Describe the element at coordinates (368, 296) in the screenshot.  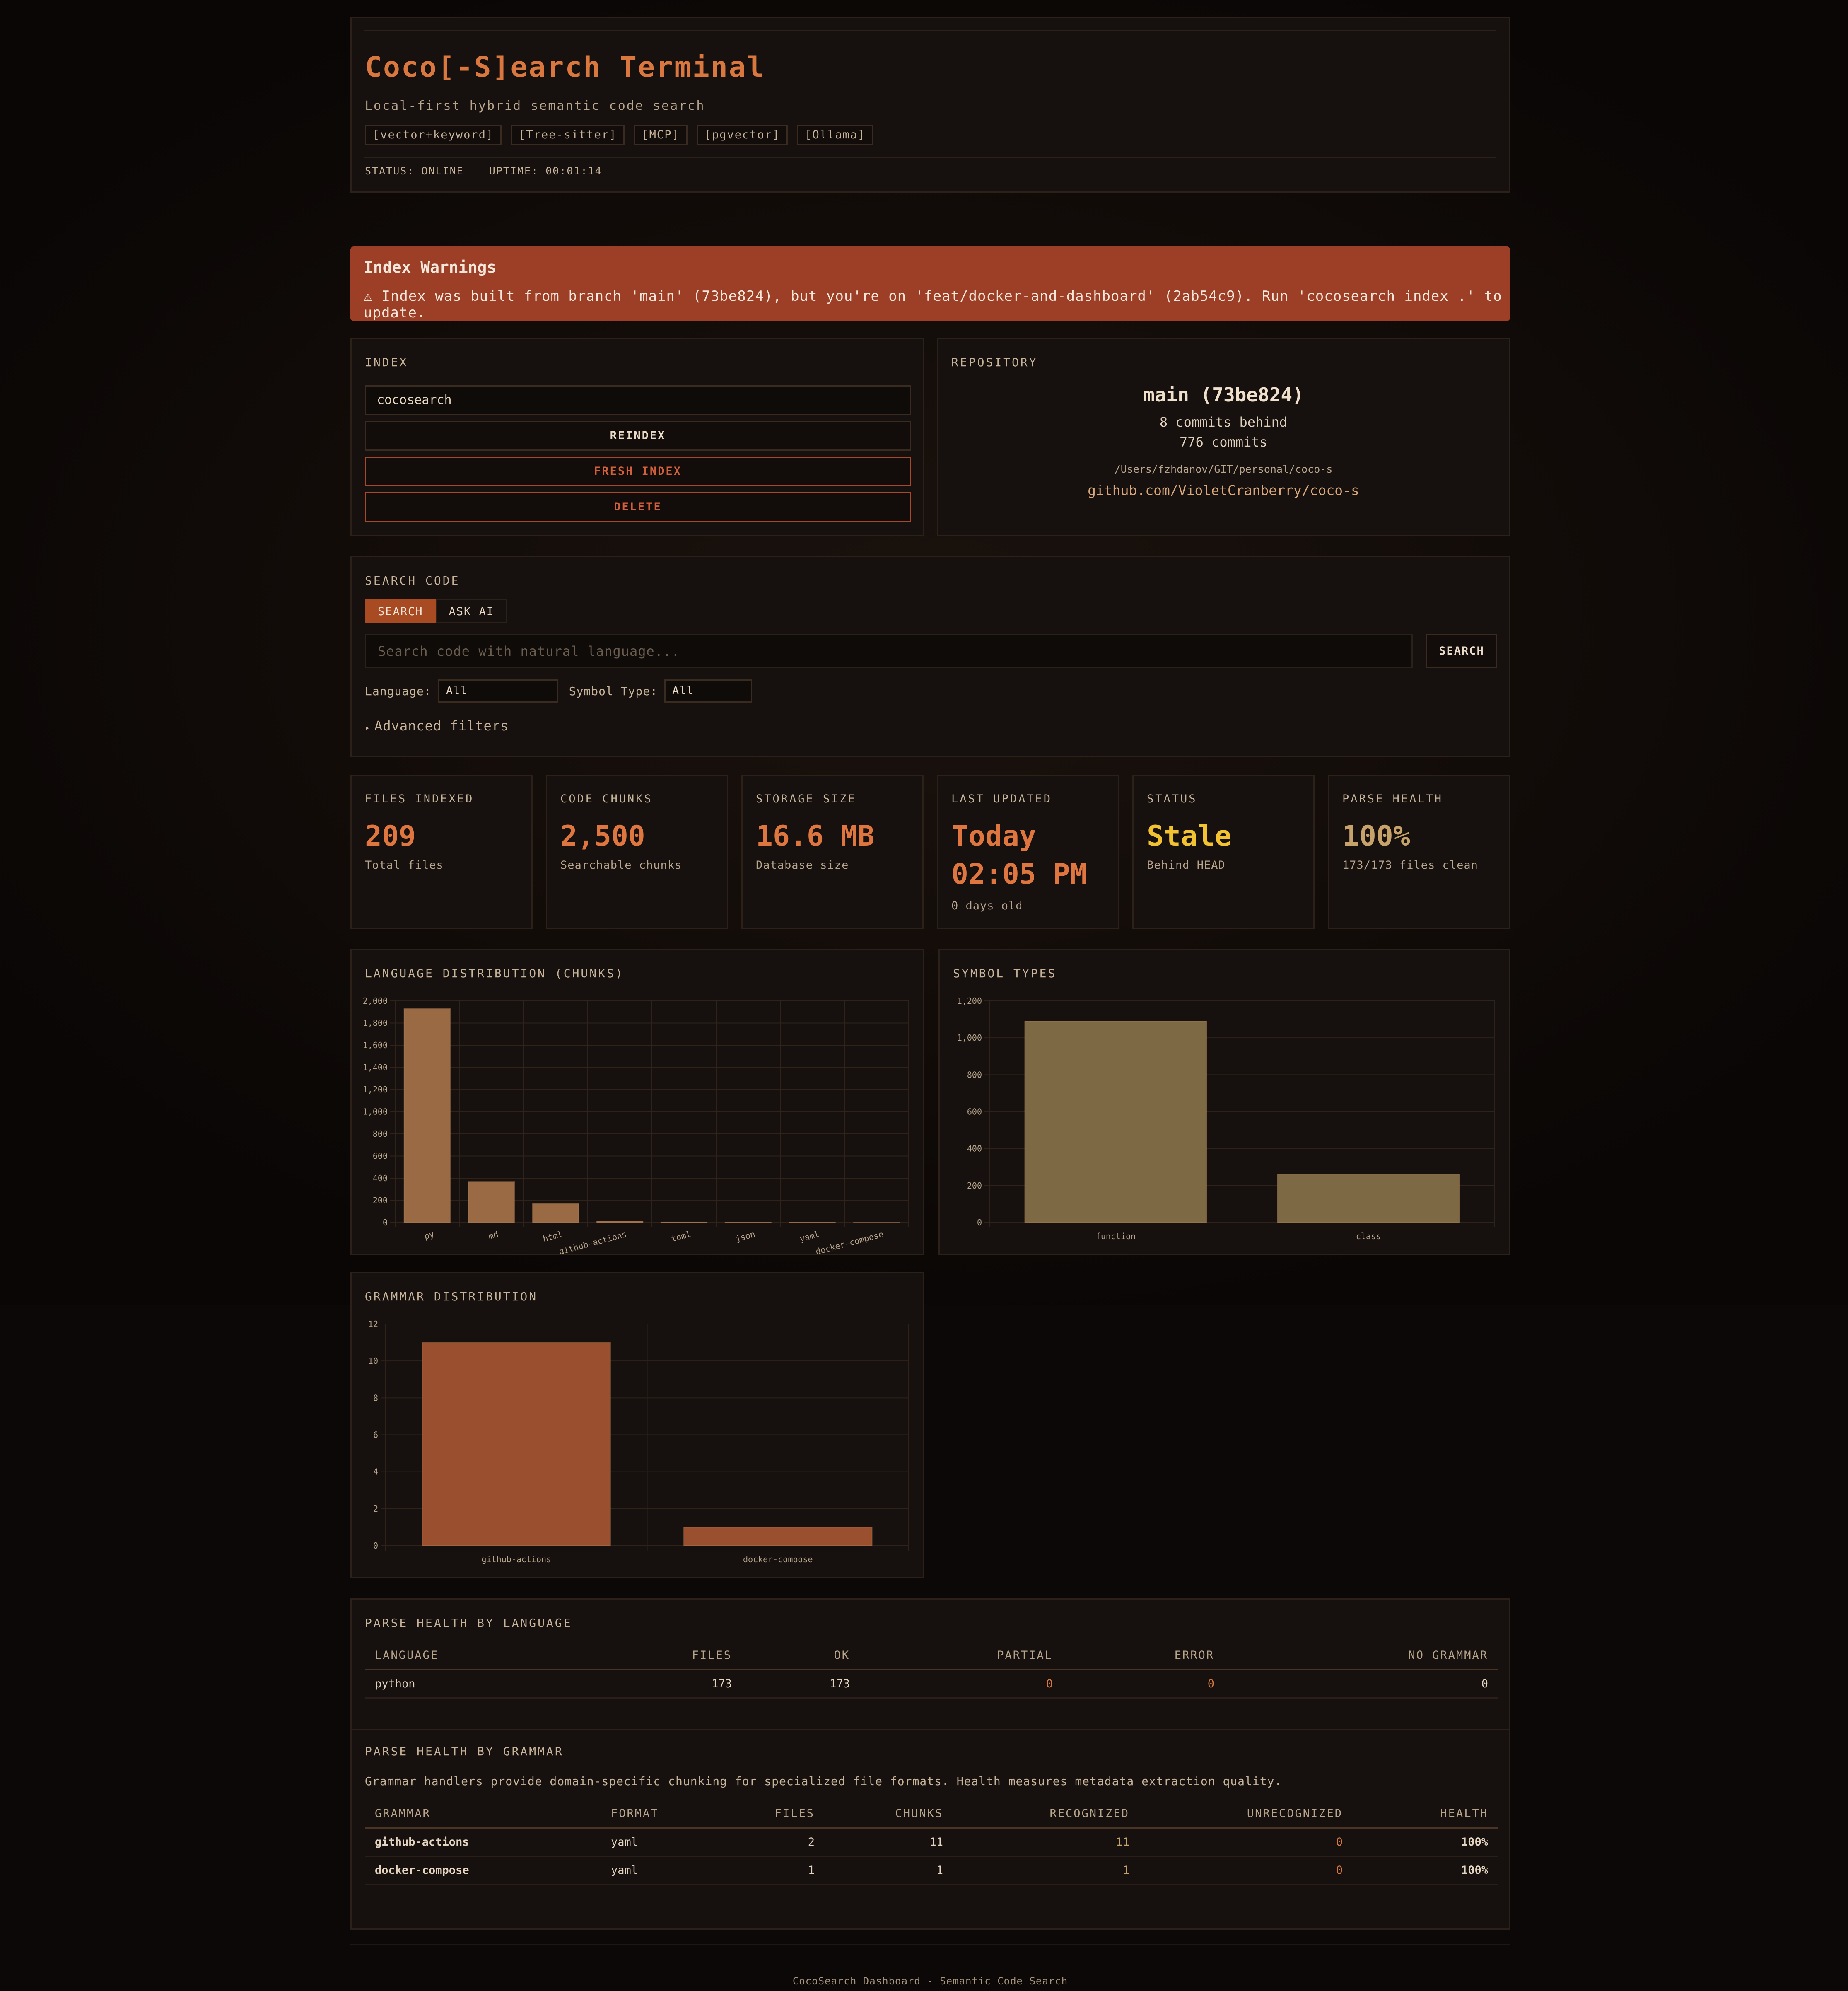
I see `warning-icon: ⚠` at that location.